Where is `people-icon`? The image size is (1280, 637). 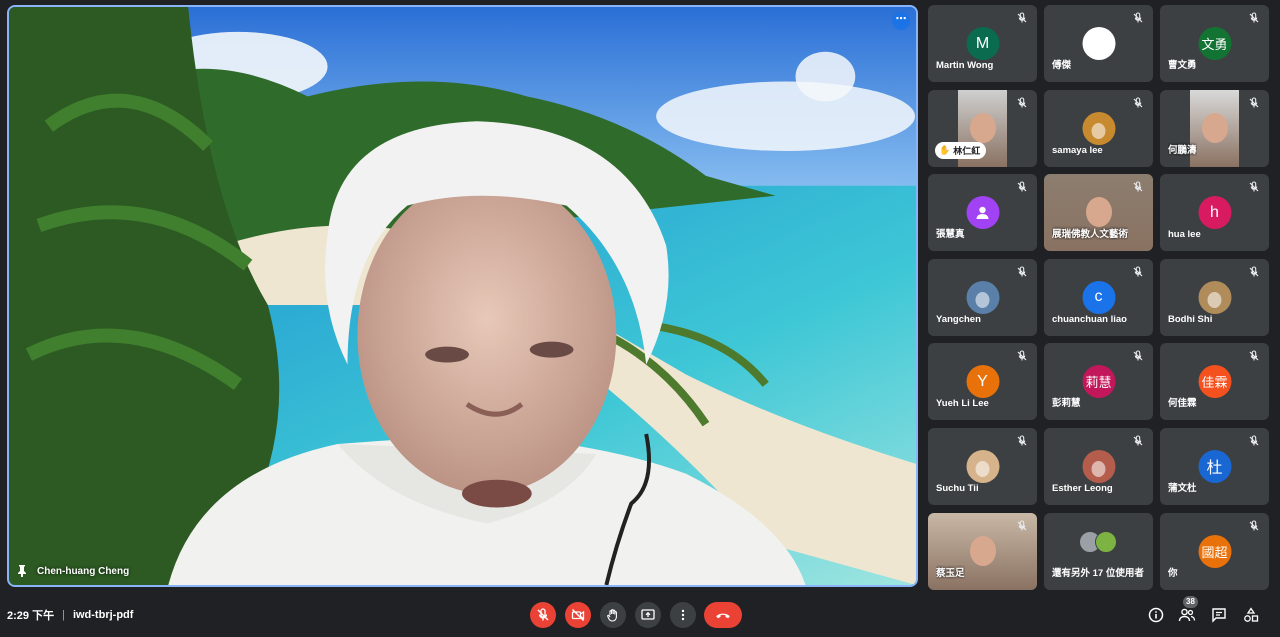 people-icon is located at coordinates (1187, 615).